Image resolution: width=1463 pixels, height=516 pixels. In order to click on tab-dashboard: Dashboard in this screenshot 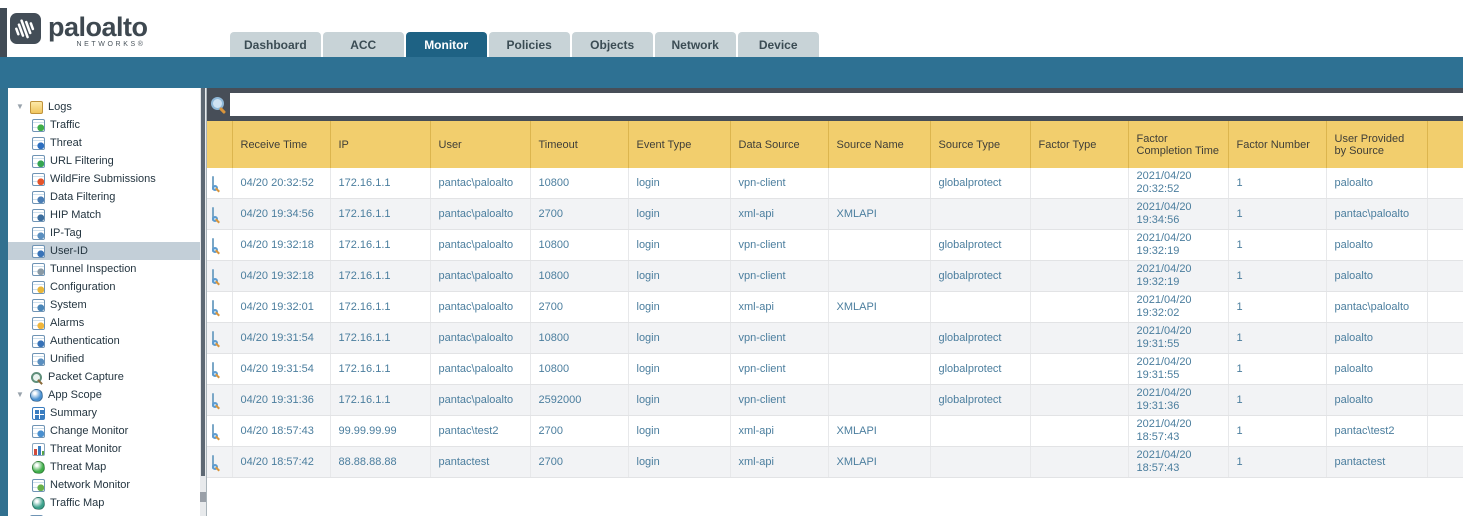, I will do `click(275, 44)`.